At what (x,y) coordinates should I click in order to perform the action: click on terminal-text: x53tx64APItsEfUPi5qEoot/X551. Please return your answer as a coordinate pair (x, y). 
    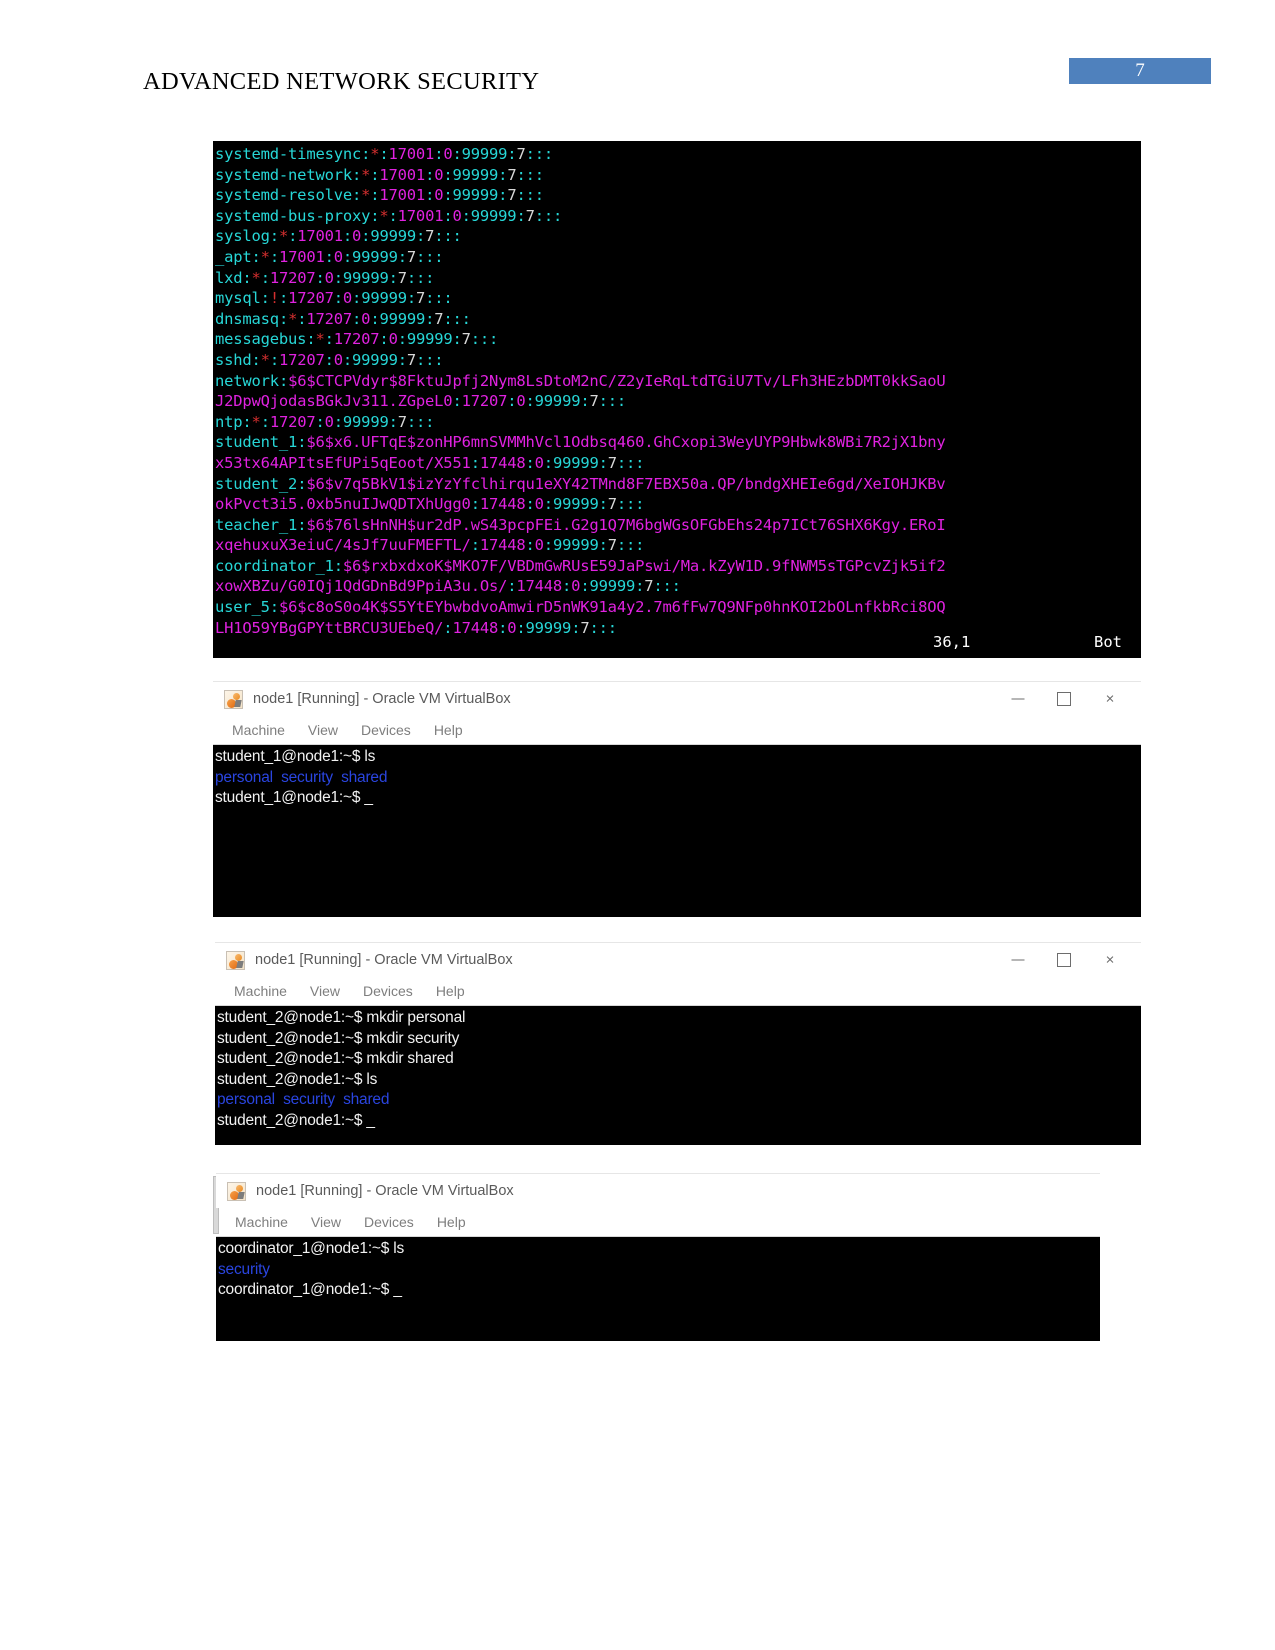
    Looking at the image, I should click on (343, 462).